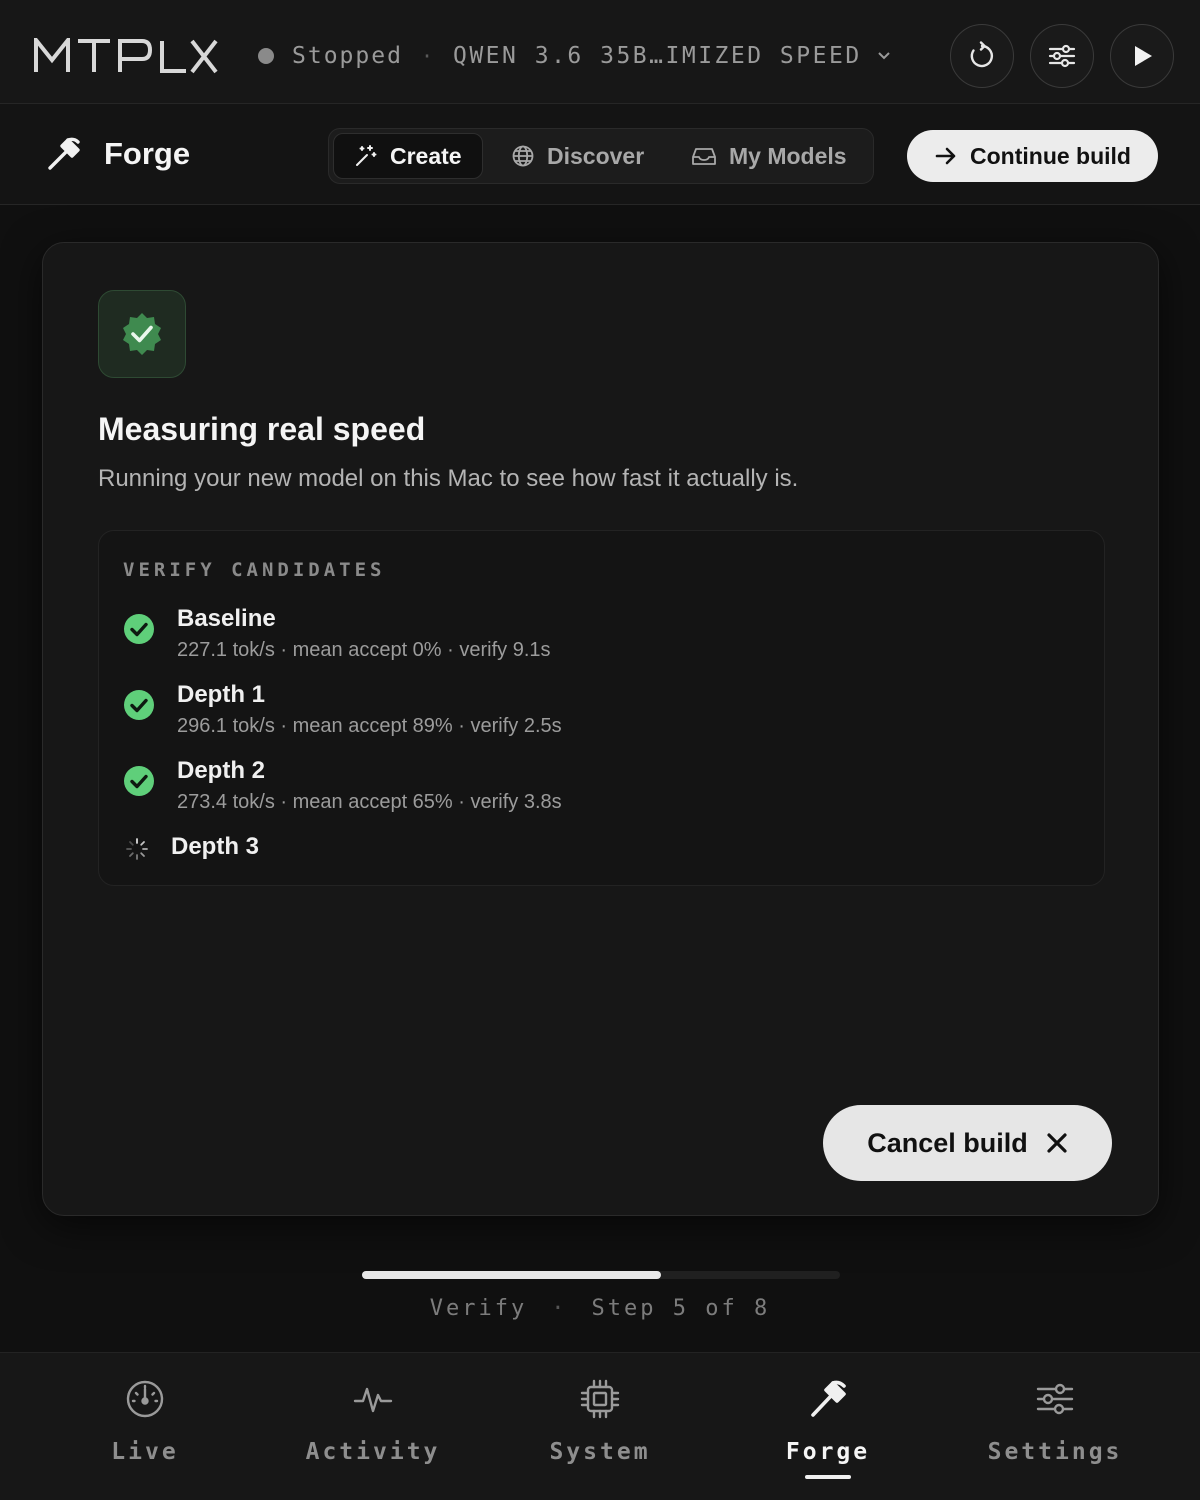 The image size is (1200, 1500). I want to click on bottom-navigation: Live Activity System Forge Settings, so click(600, 1426).